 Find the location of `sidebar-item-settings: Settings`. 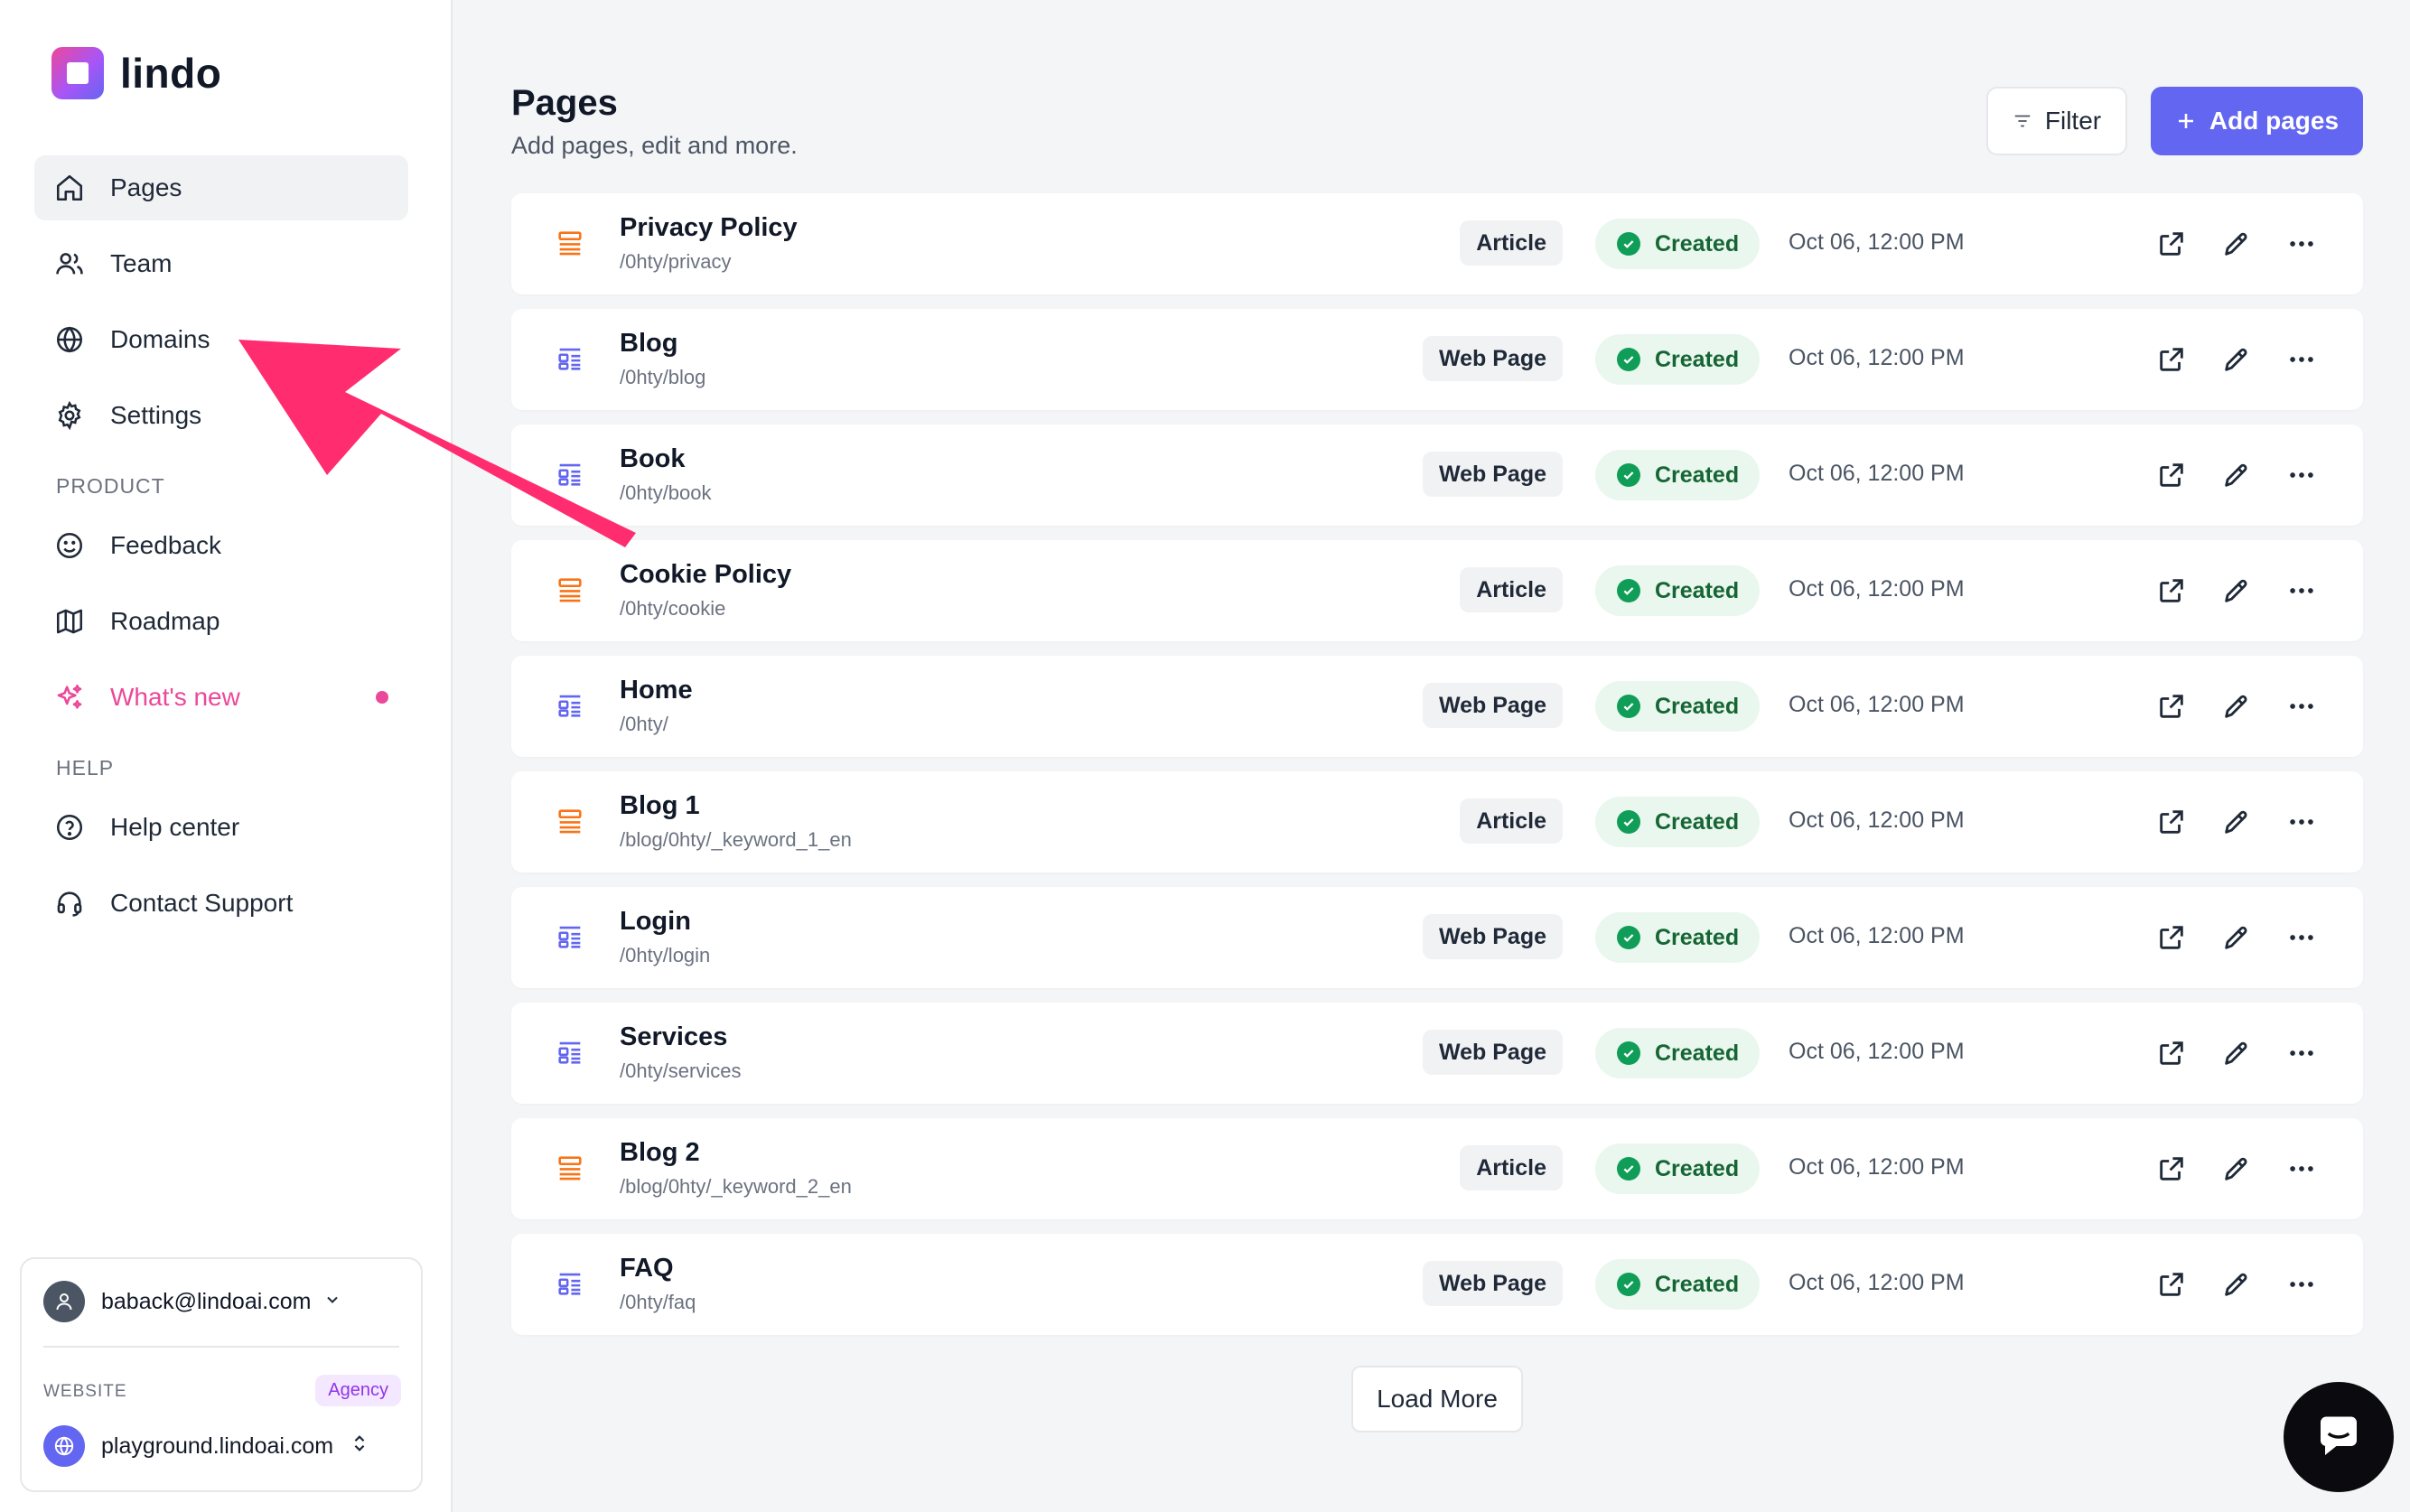

sidebar-item-settings: Settings is located at coordinates (221, 415).